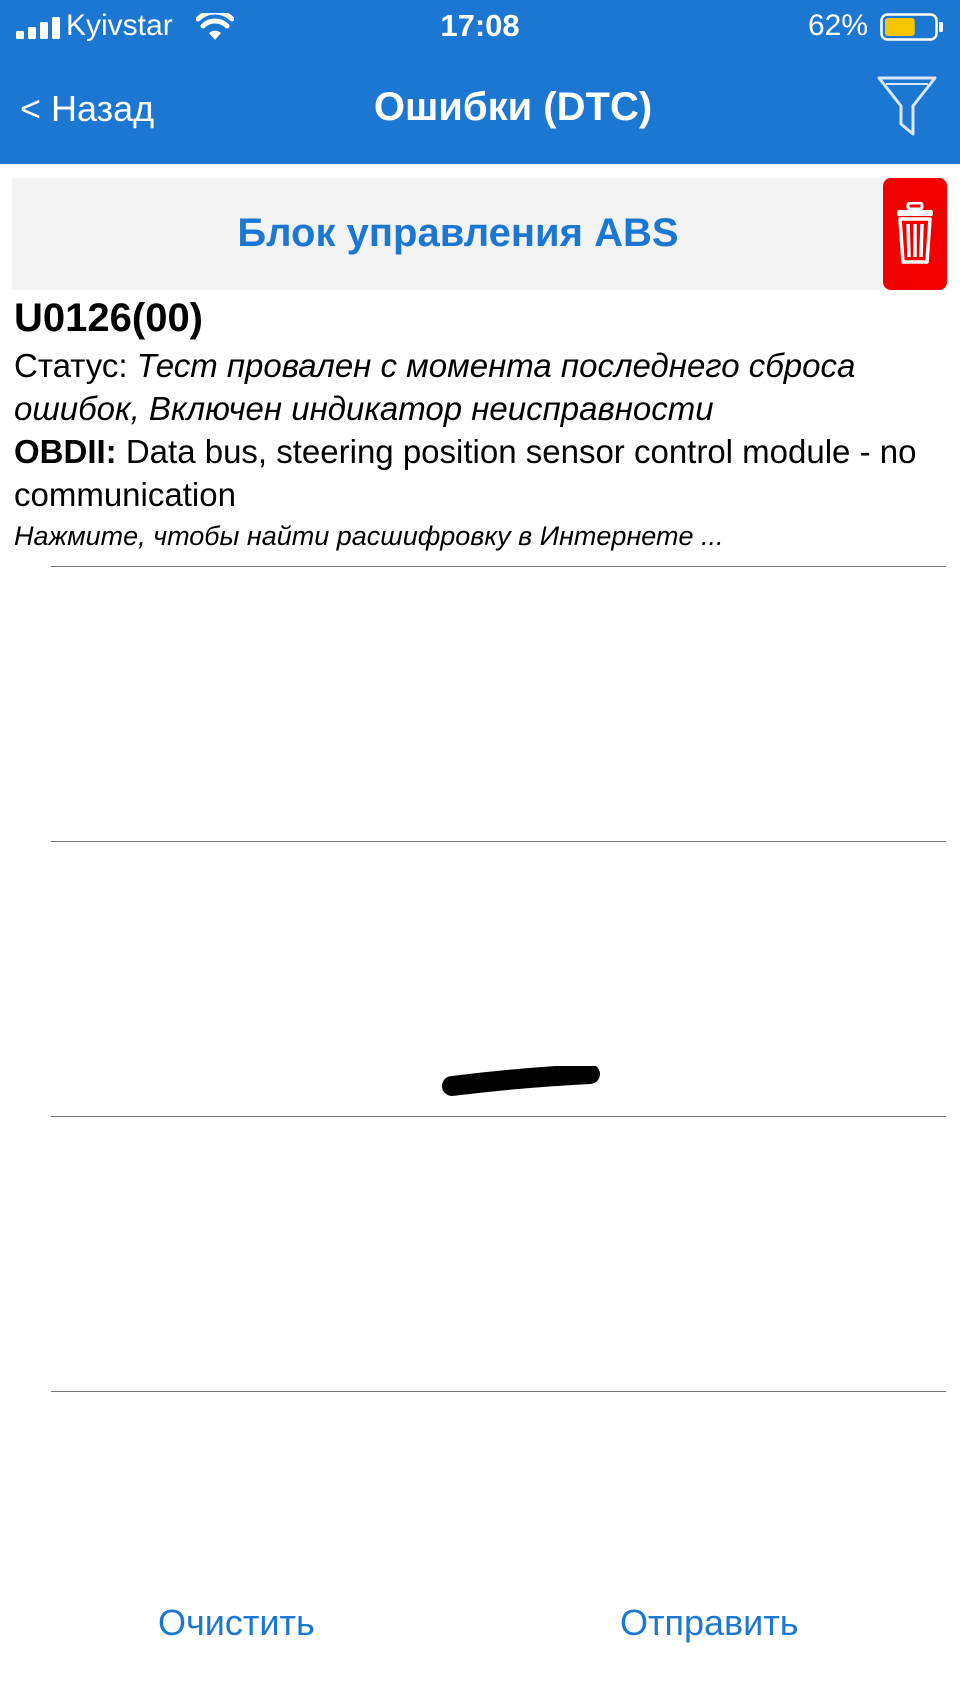  What do you see at coordinates (709, 1623) in the screenshot?
I see `send-button: Отправить` at bounding box center [709, 1623].